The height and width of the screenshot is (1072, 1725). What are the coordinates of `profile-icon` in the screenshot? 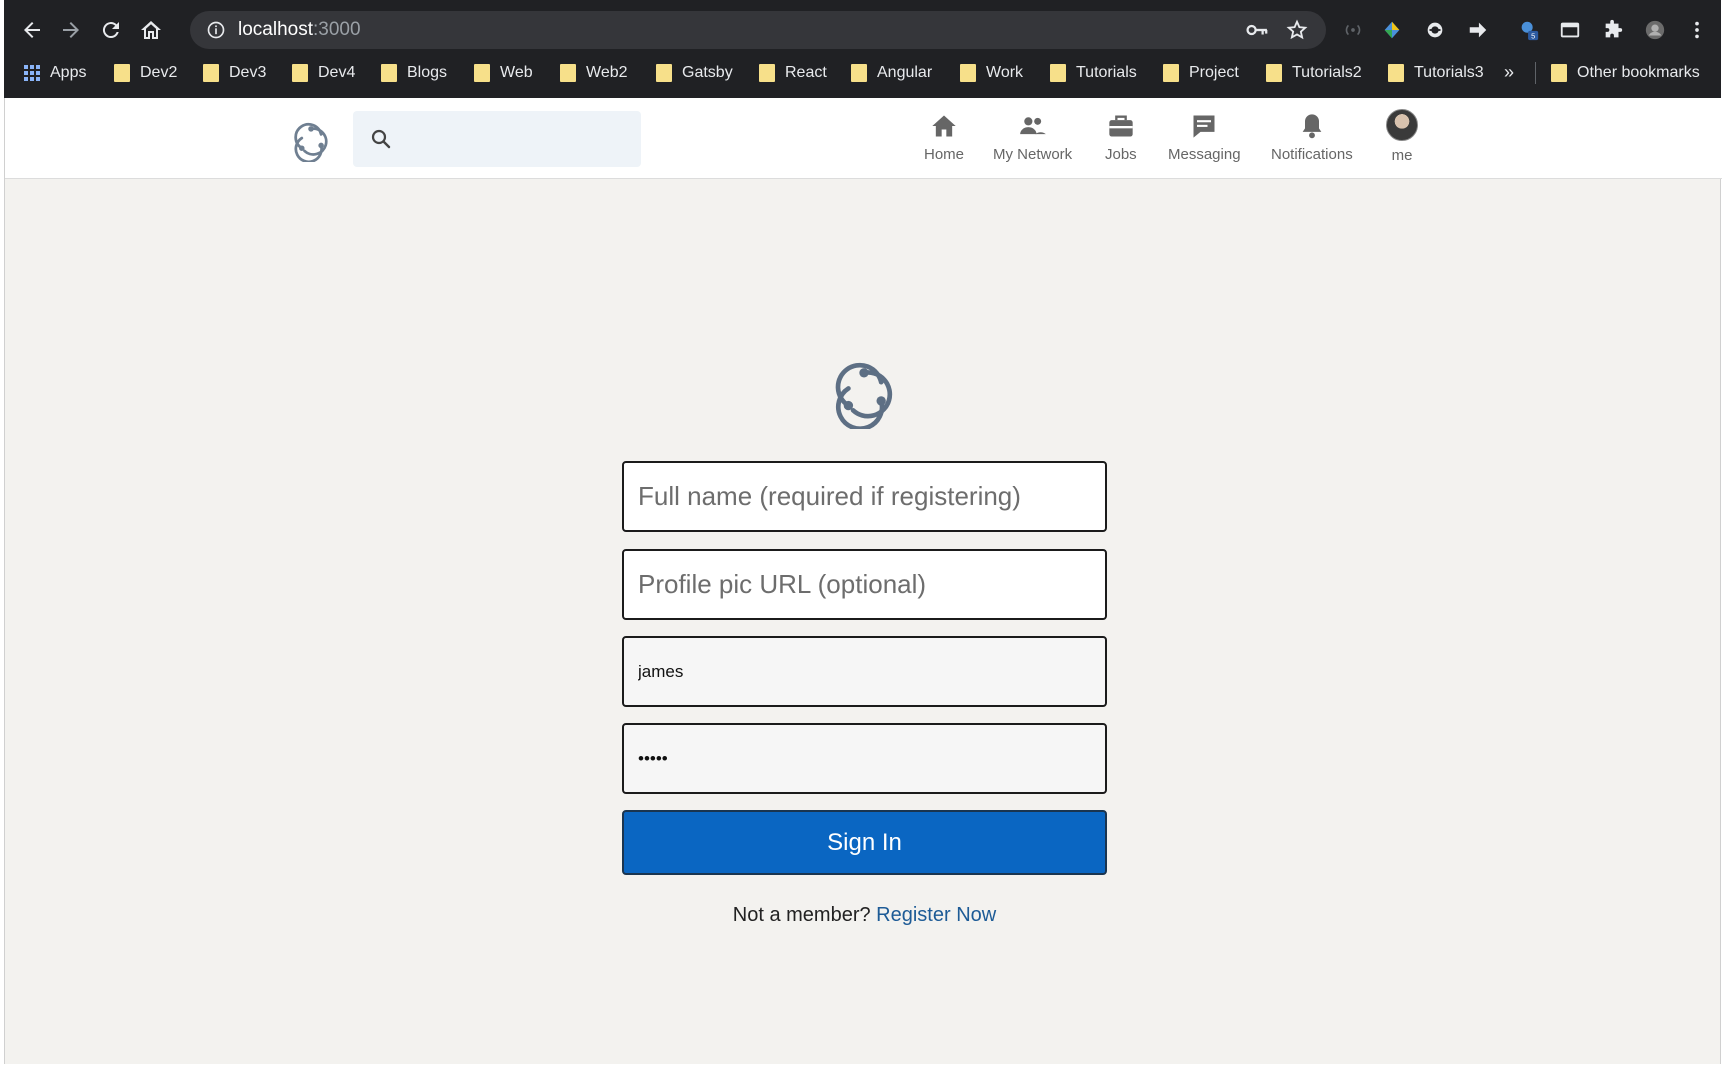 It's located at (1655, 30).